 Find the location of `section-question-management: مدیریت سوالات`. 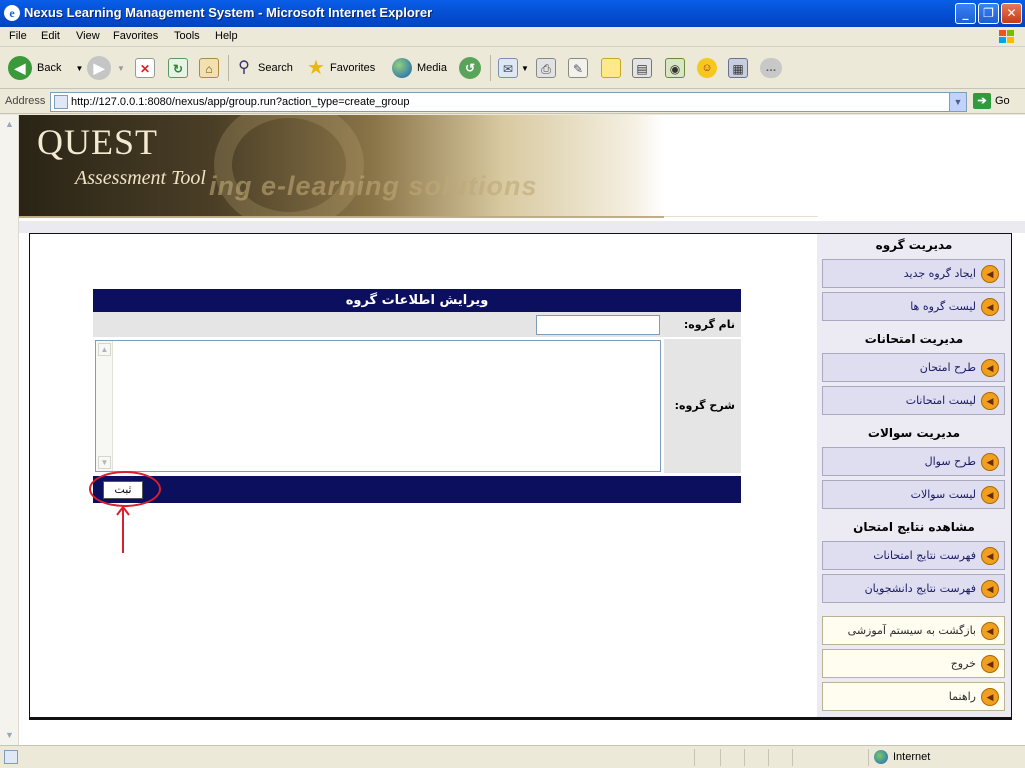

section-question-management: مدیریت سوالات is located at coordinates (914, 433).